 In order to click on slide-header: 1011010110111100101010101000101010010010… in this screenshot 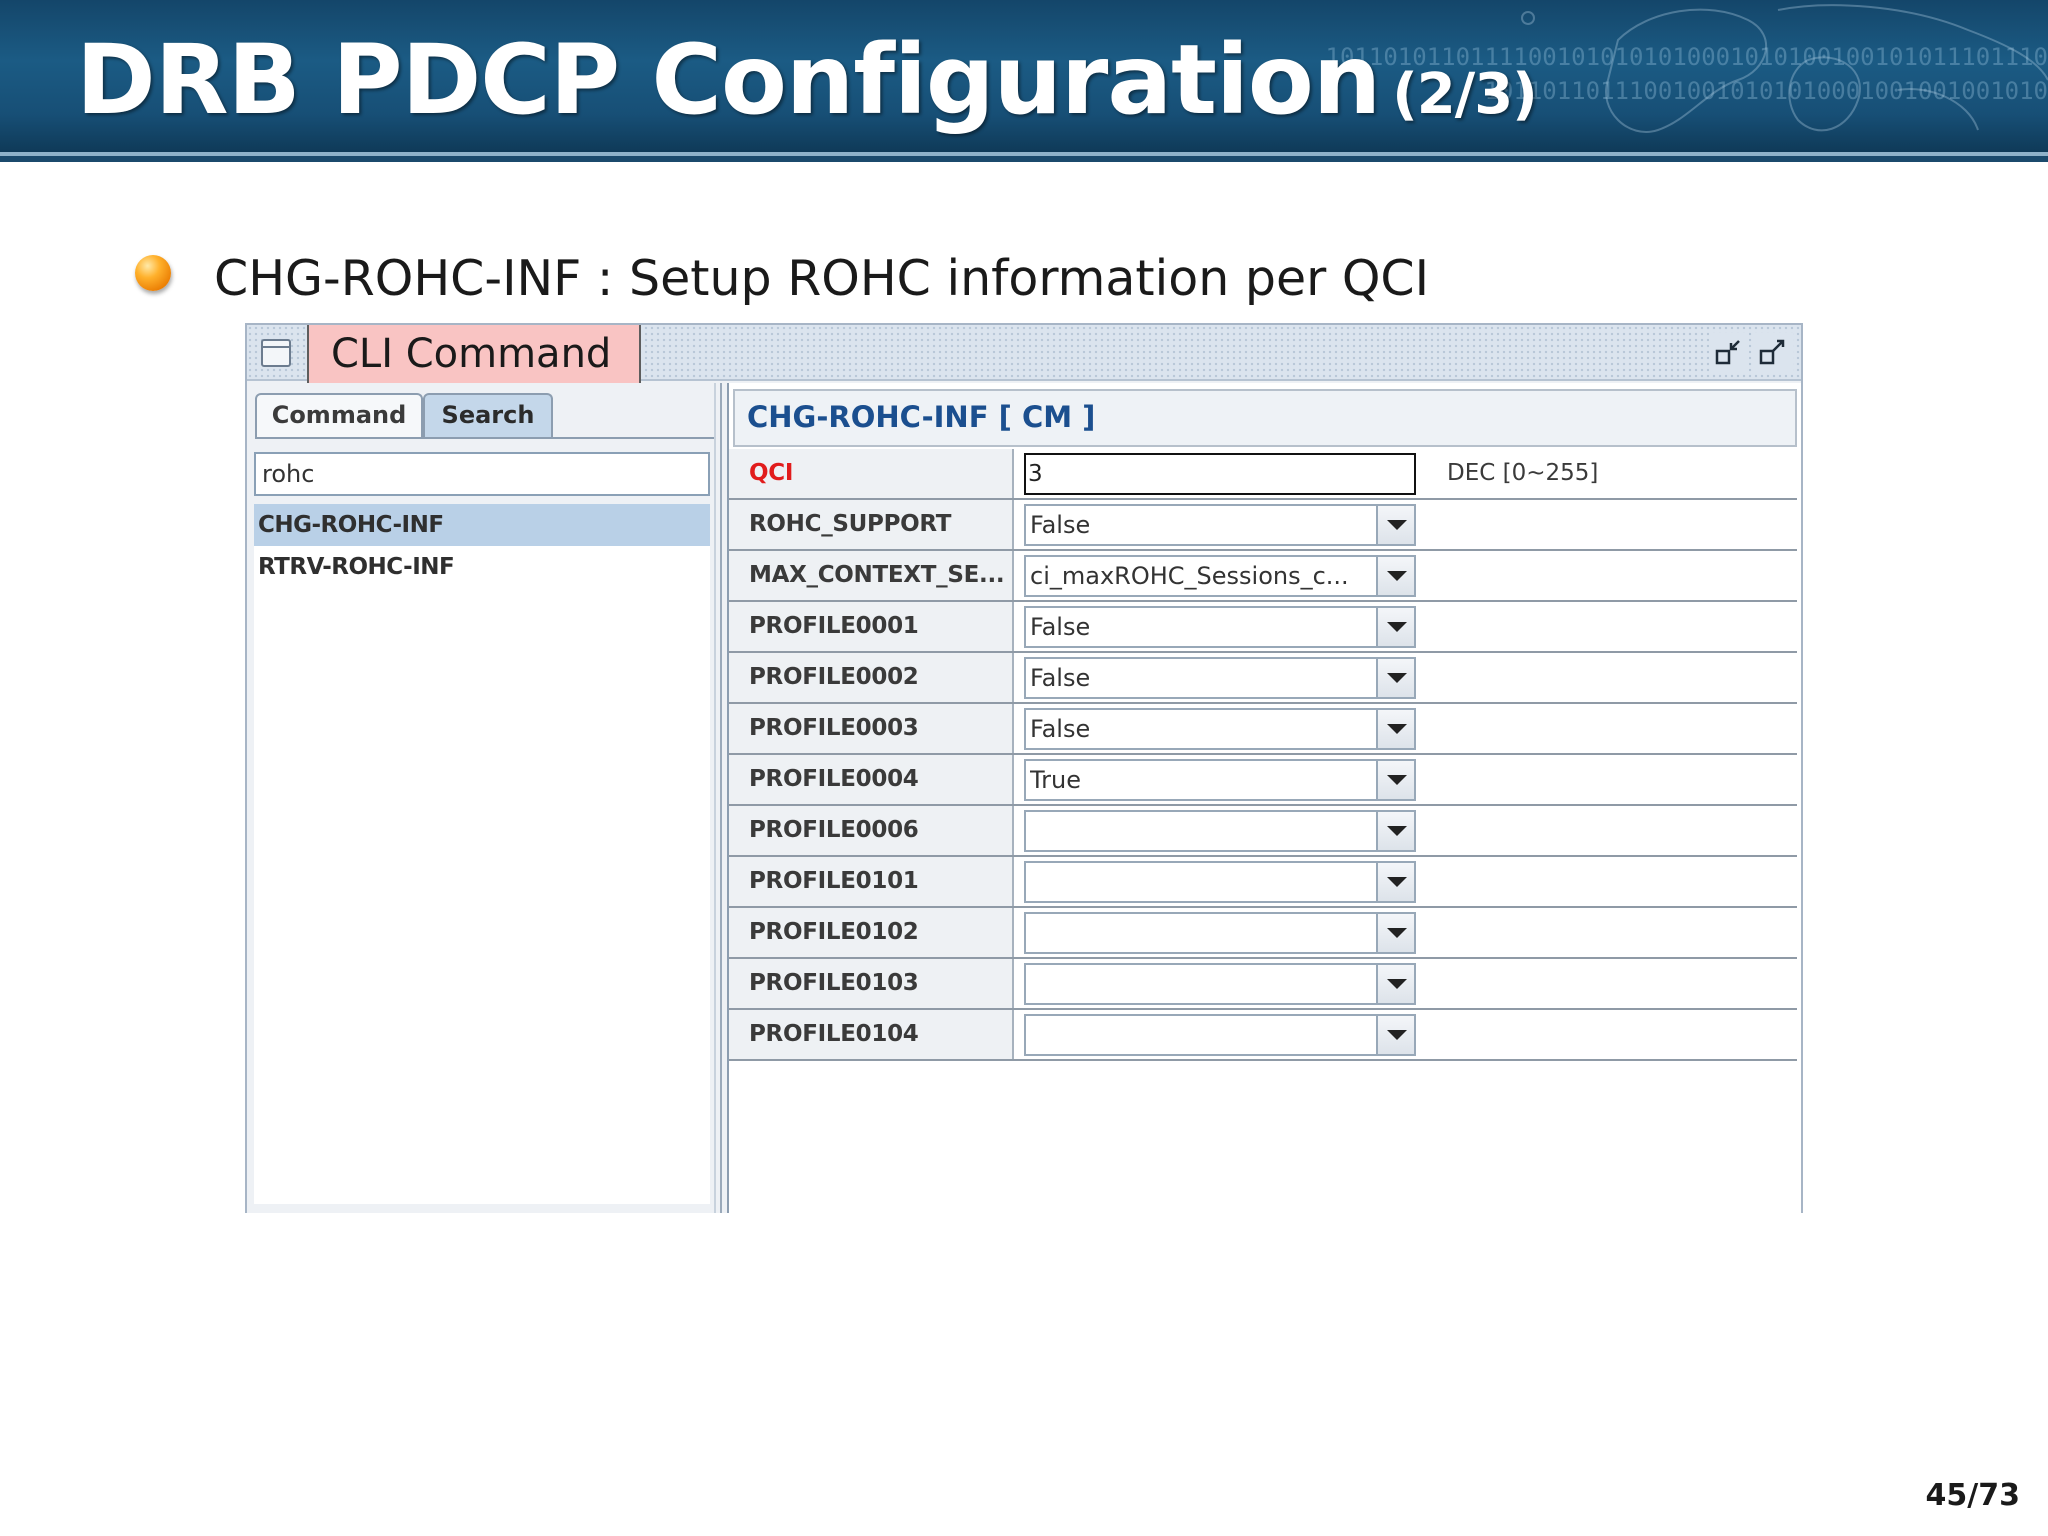, I will do `click(1024, 76)`.